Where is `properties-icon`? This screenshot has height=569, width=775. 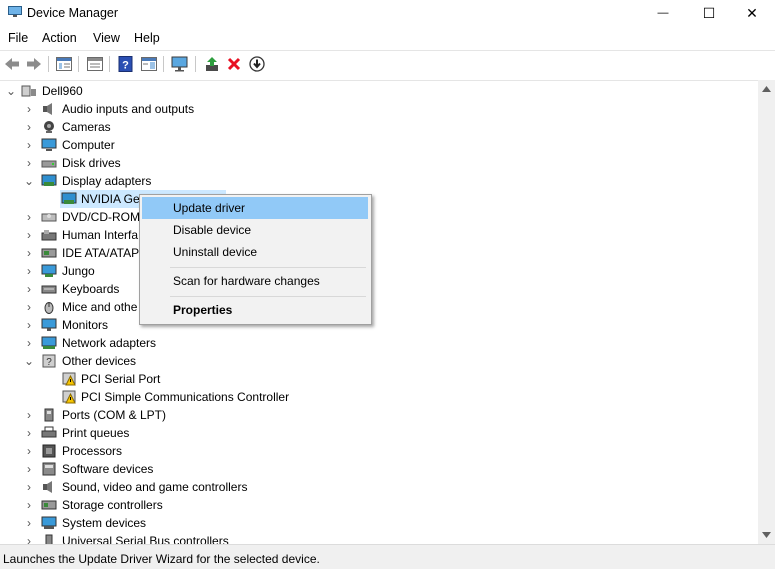 properties-icon is located at coordinates (95, 64).